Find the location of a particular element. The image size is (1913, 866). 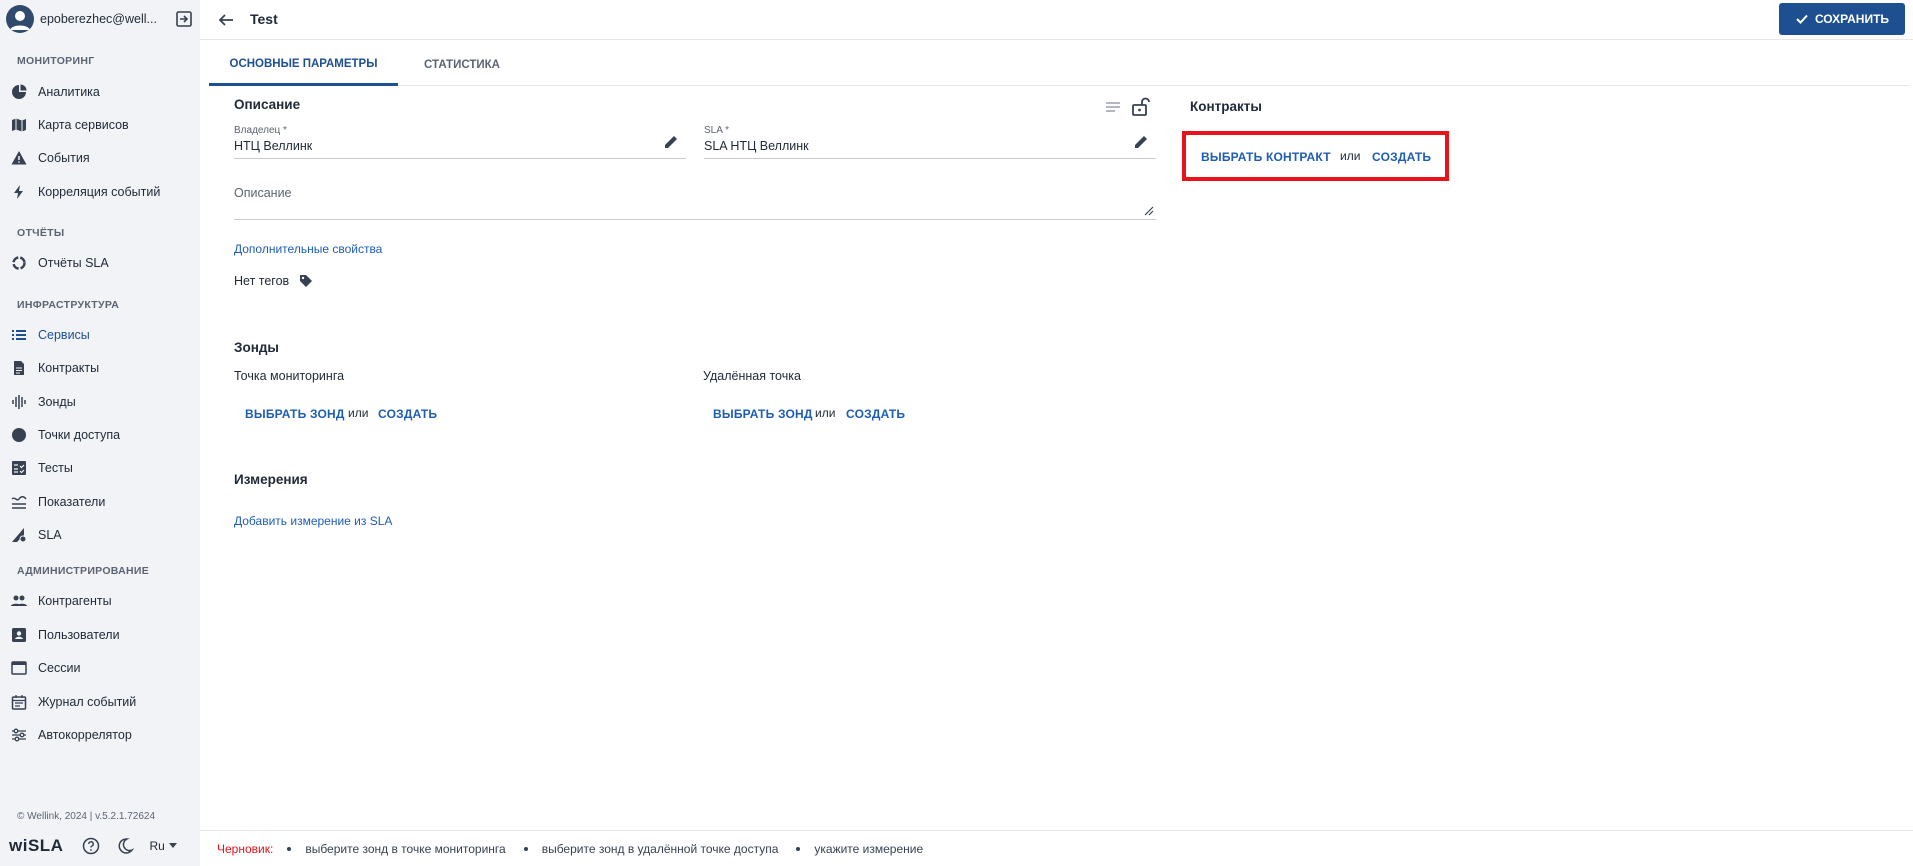

brand-logo: wiSLA is located at coordinates (36, 845).